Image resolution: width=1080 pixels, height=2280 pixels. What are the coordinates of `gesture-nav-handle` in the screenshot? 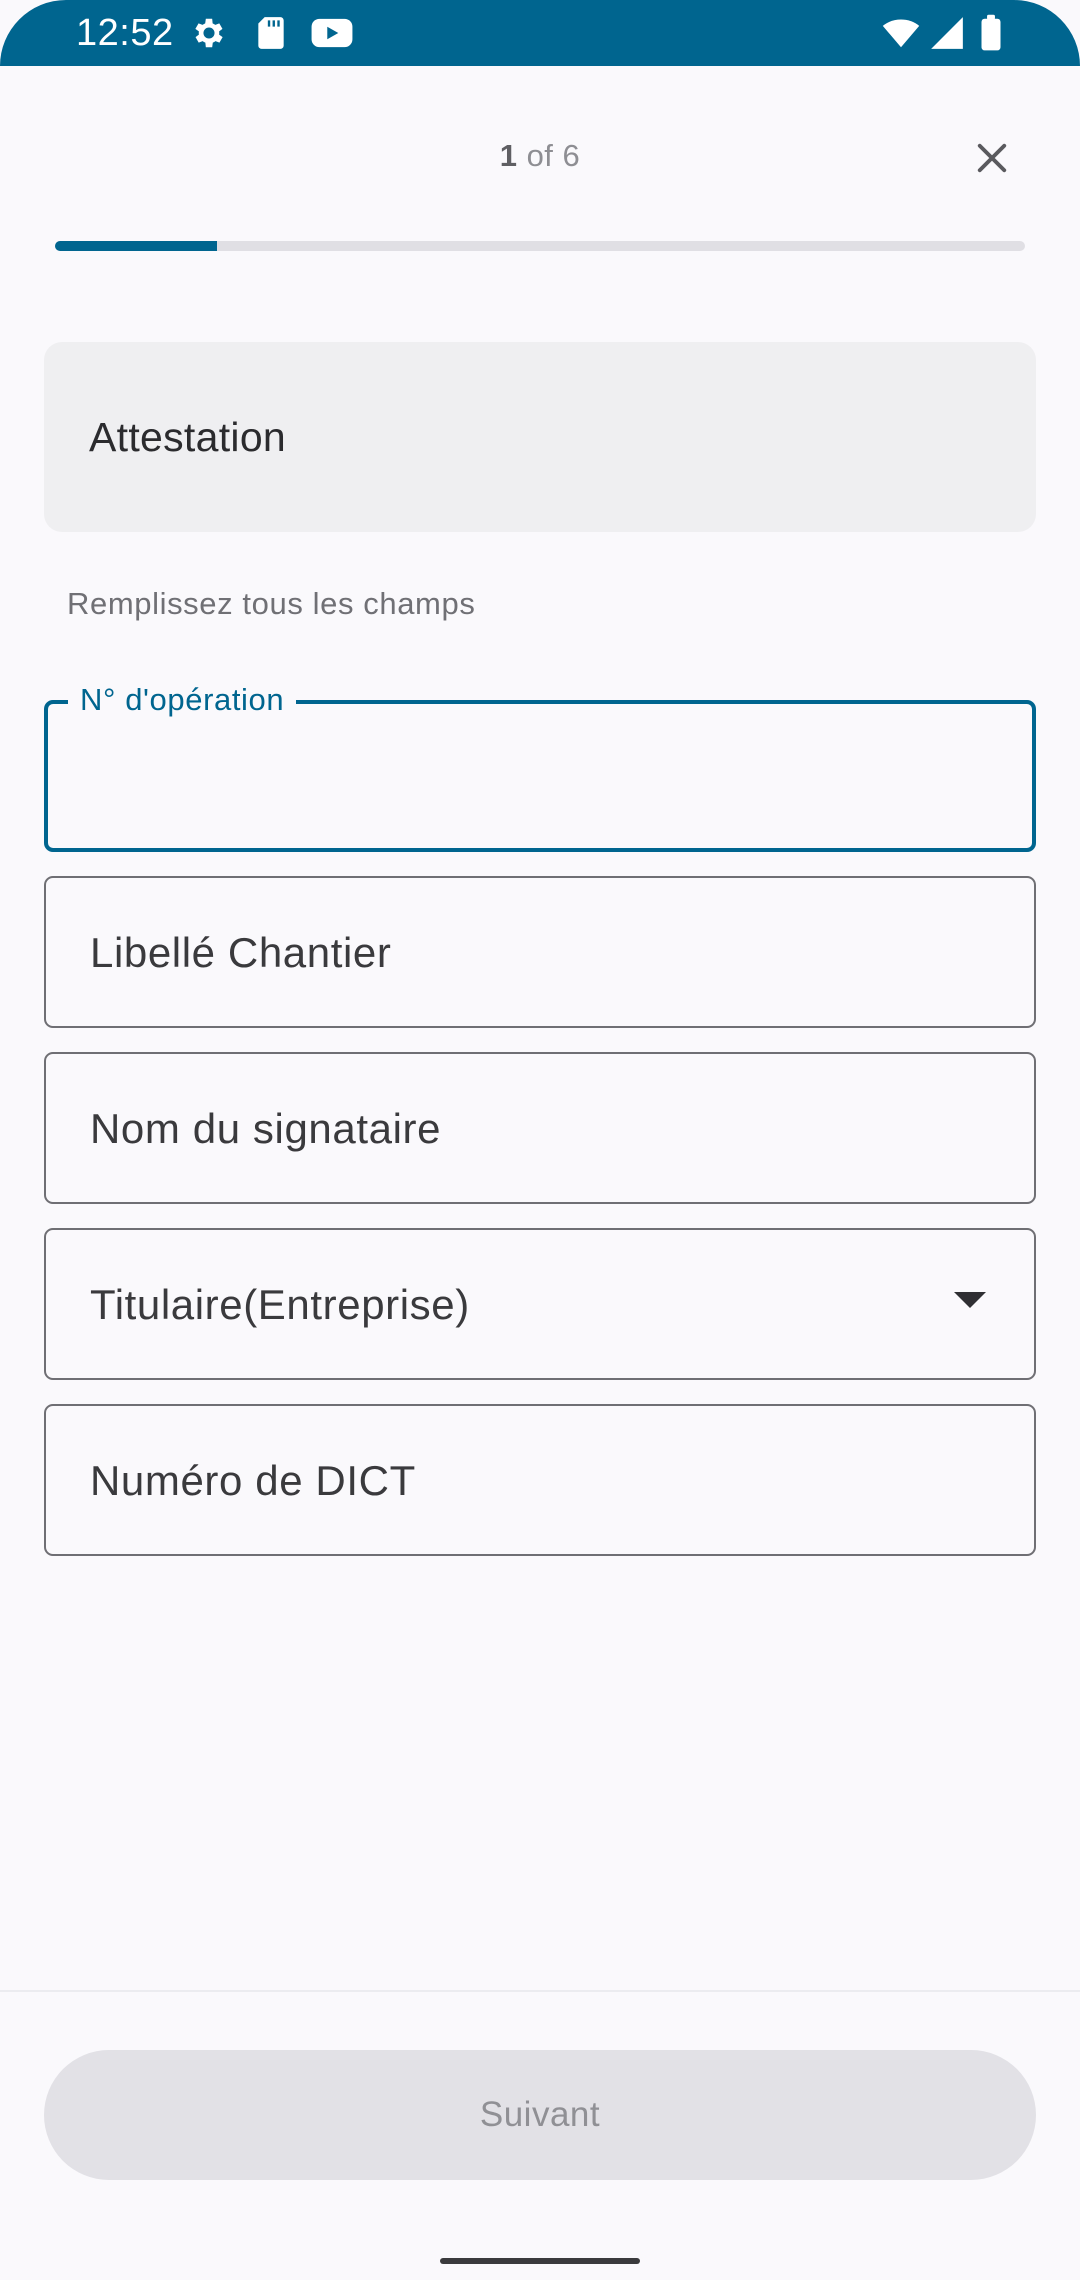 It's located at (540, 2261).